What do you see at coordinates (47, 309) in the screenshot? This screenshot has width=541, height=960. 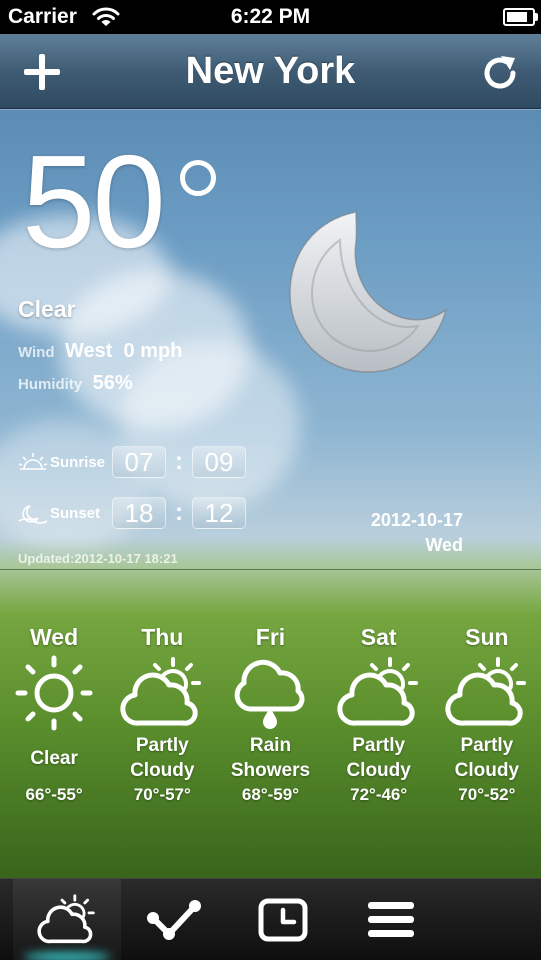 I see `current-condition: Clear` at bounding box center [47, 309].